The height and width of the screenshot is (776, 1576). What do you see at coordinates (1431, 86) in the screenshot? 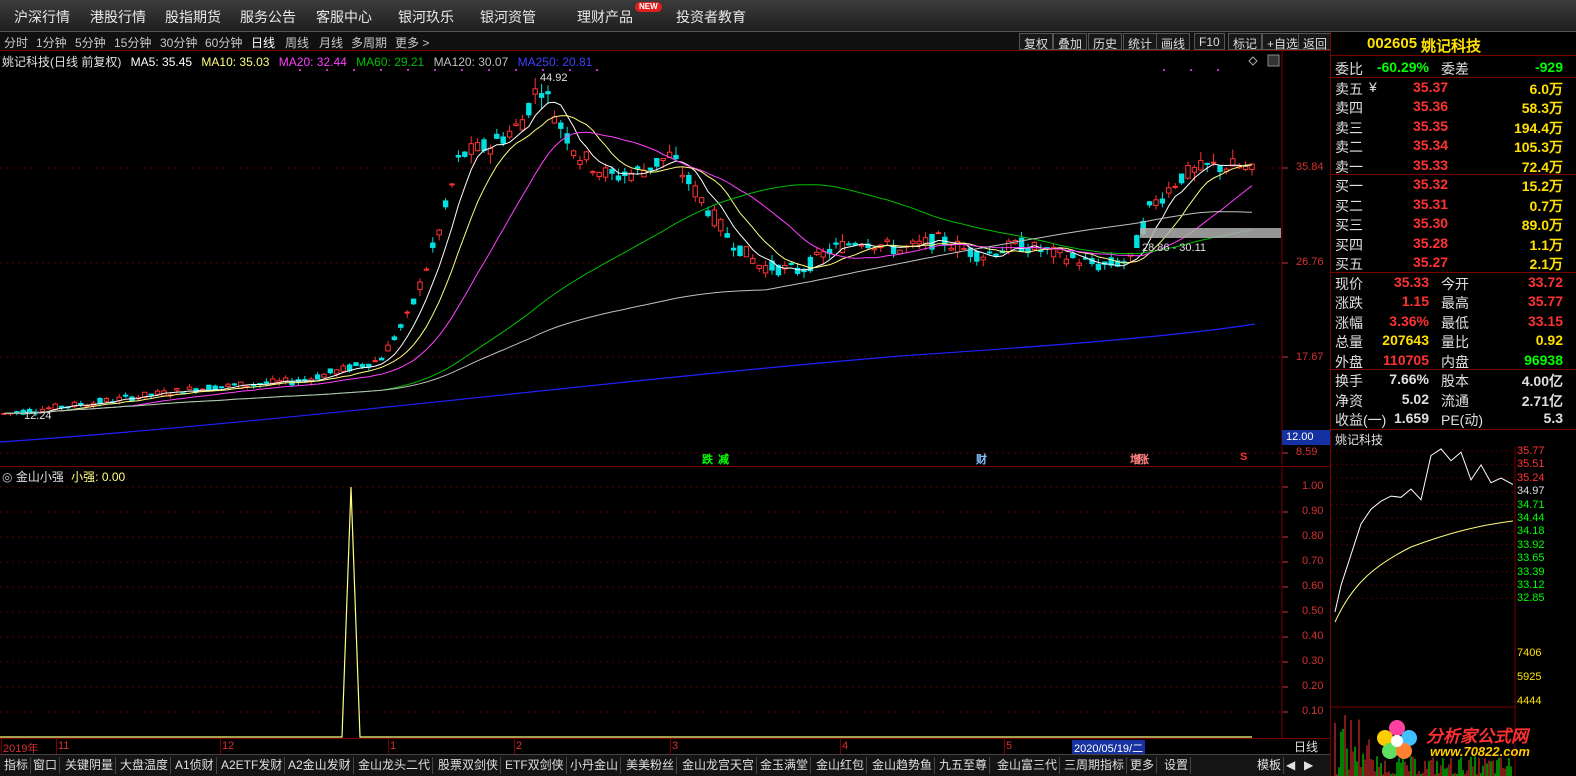
I see `ask-price: 35.37` at bounding box center [1431, 86].